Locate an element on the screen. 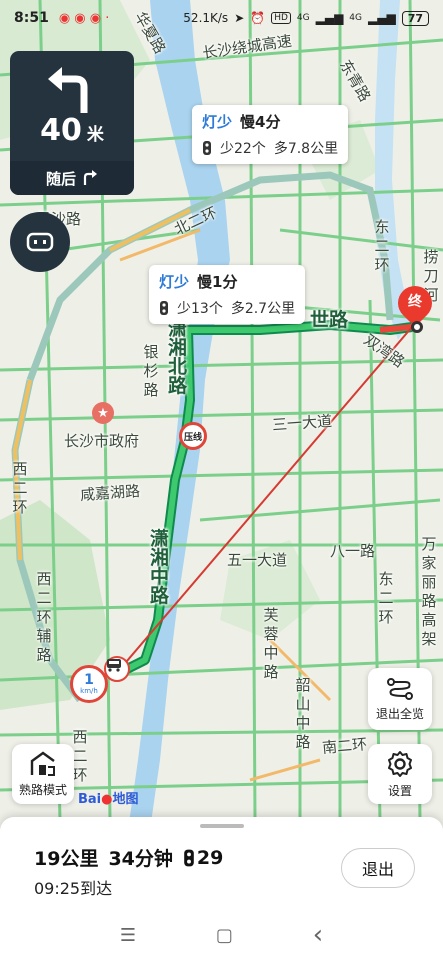 This screenshot has width=443, height=960. map-label-xiaoxiang-north: 潇湘北路 is located at coordinates (178, 357).